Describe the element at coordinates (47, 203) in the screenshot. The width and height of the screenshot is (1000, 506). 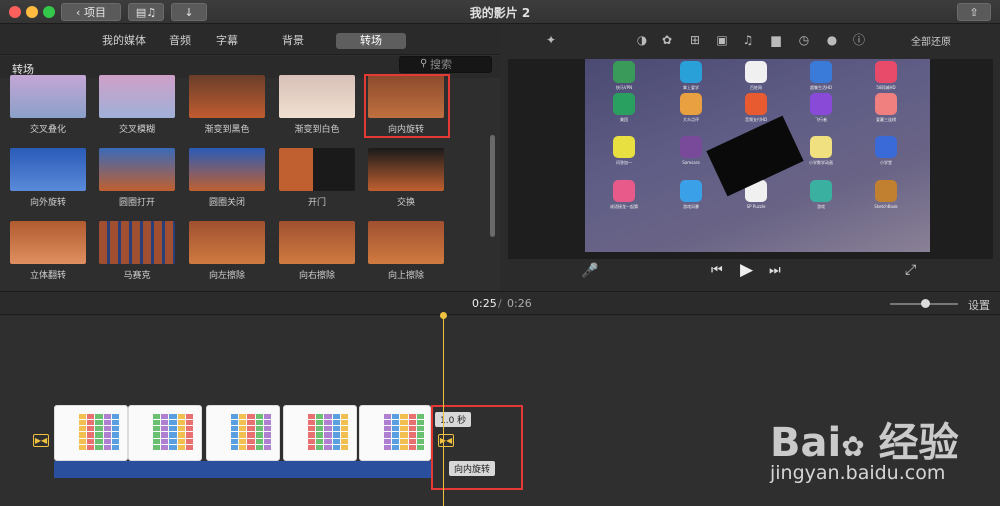
I see `transition-label: 向外旋转` at that location.